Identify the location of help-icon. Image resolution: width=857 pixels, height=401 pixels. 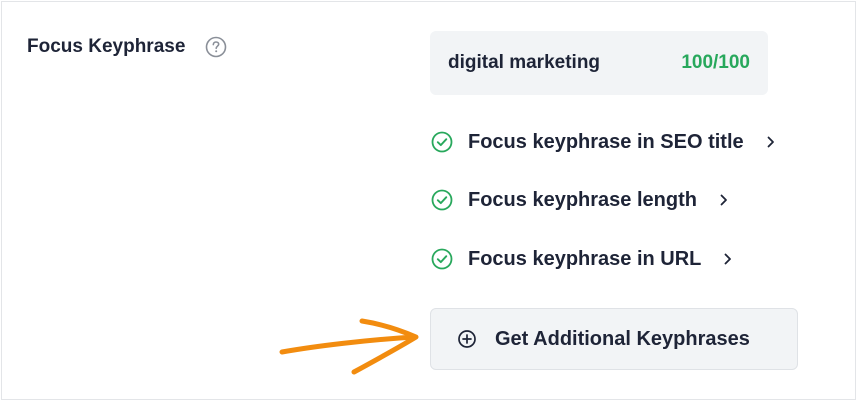
(216, 47).